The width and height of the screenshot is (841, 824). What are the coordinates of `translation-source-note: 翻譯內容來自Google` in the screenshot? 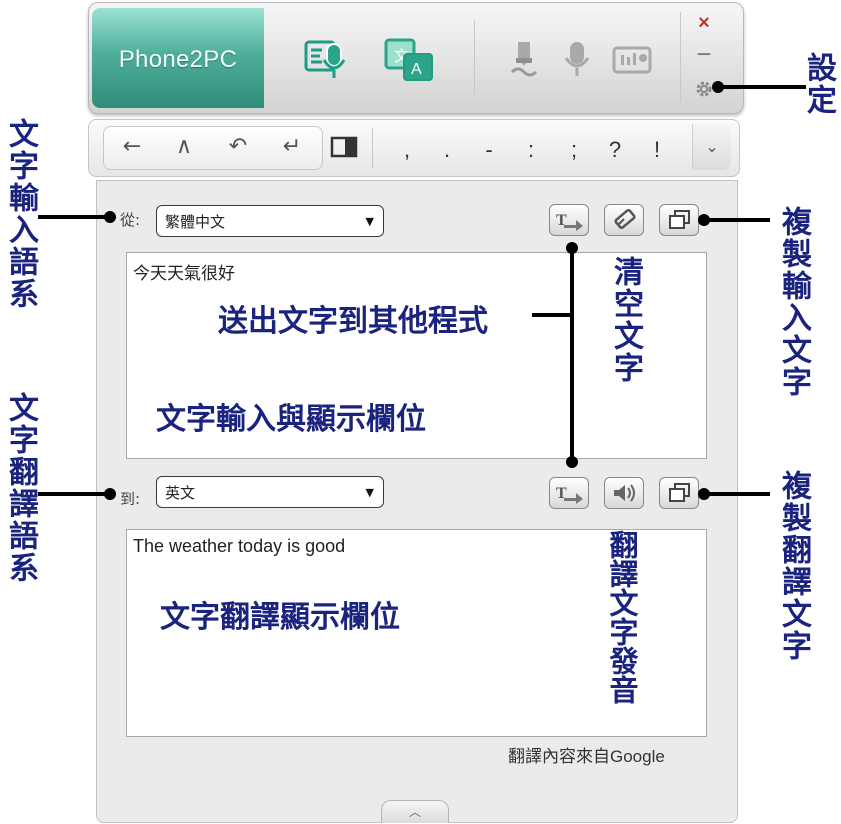 It's located at (586, 756).